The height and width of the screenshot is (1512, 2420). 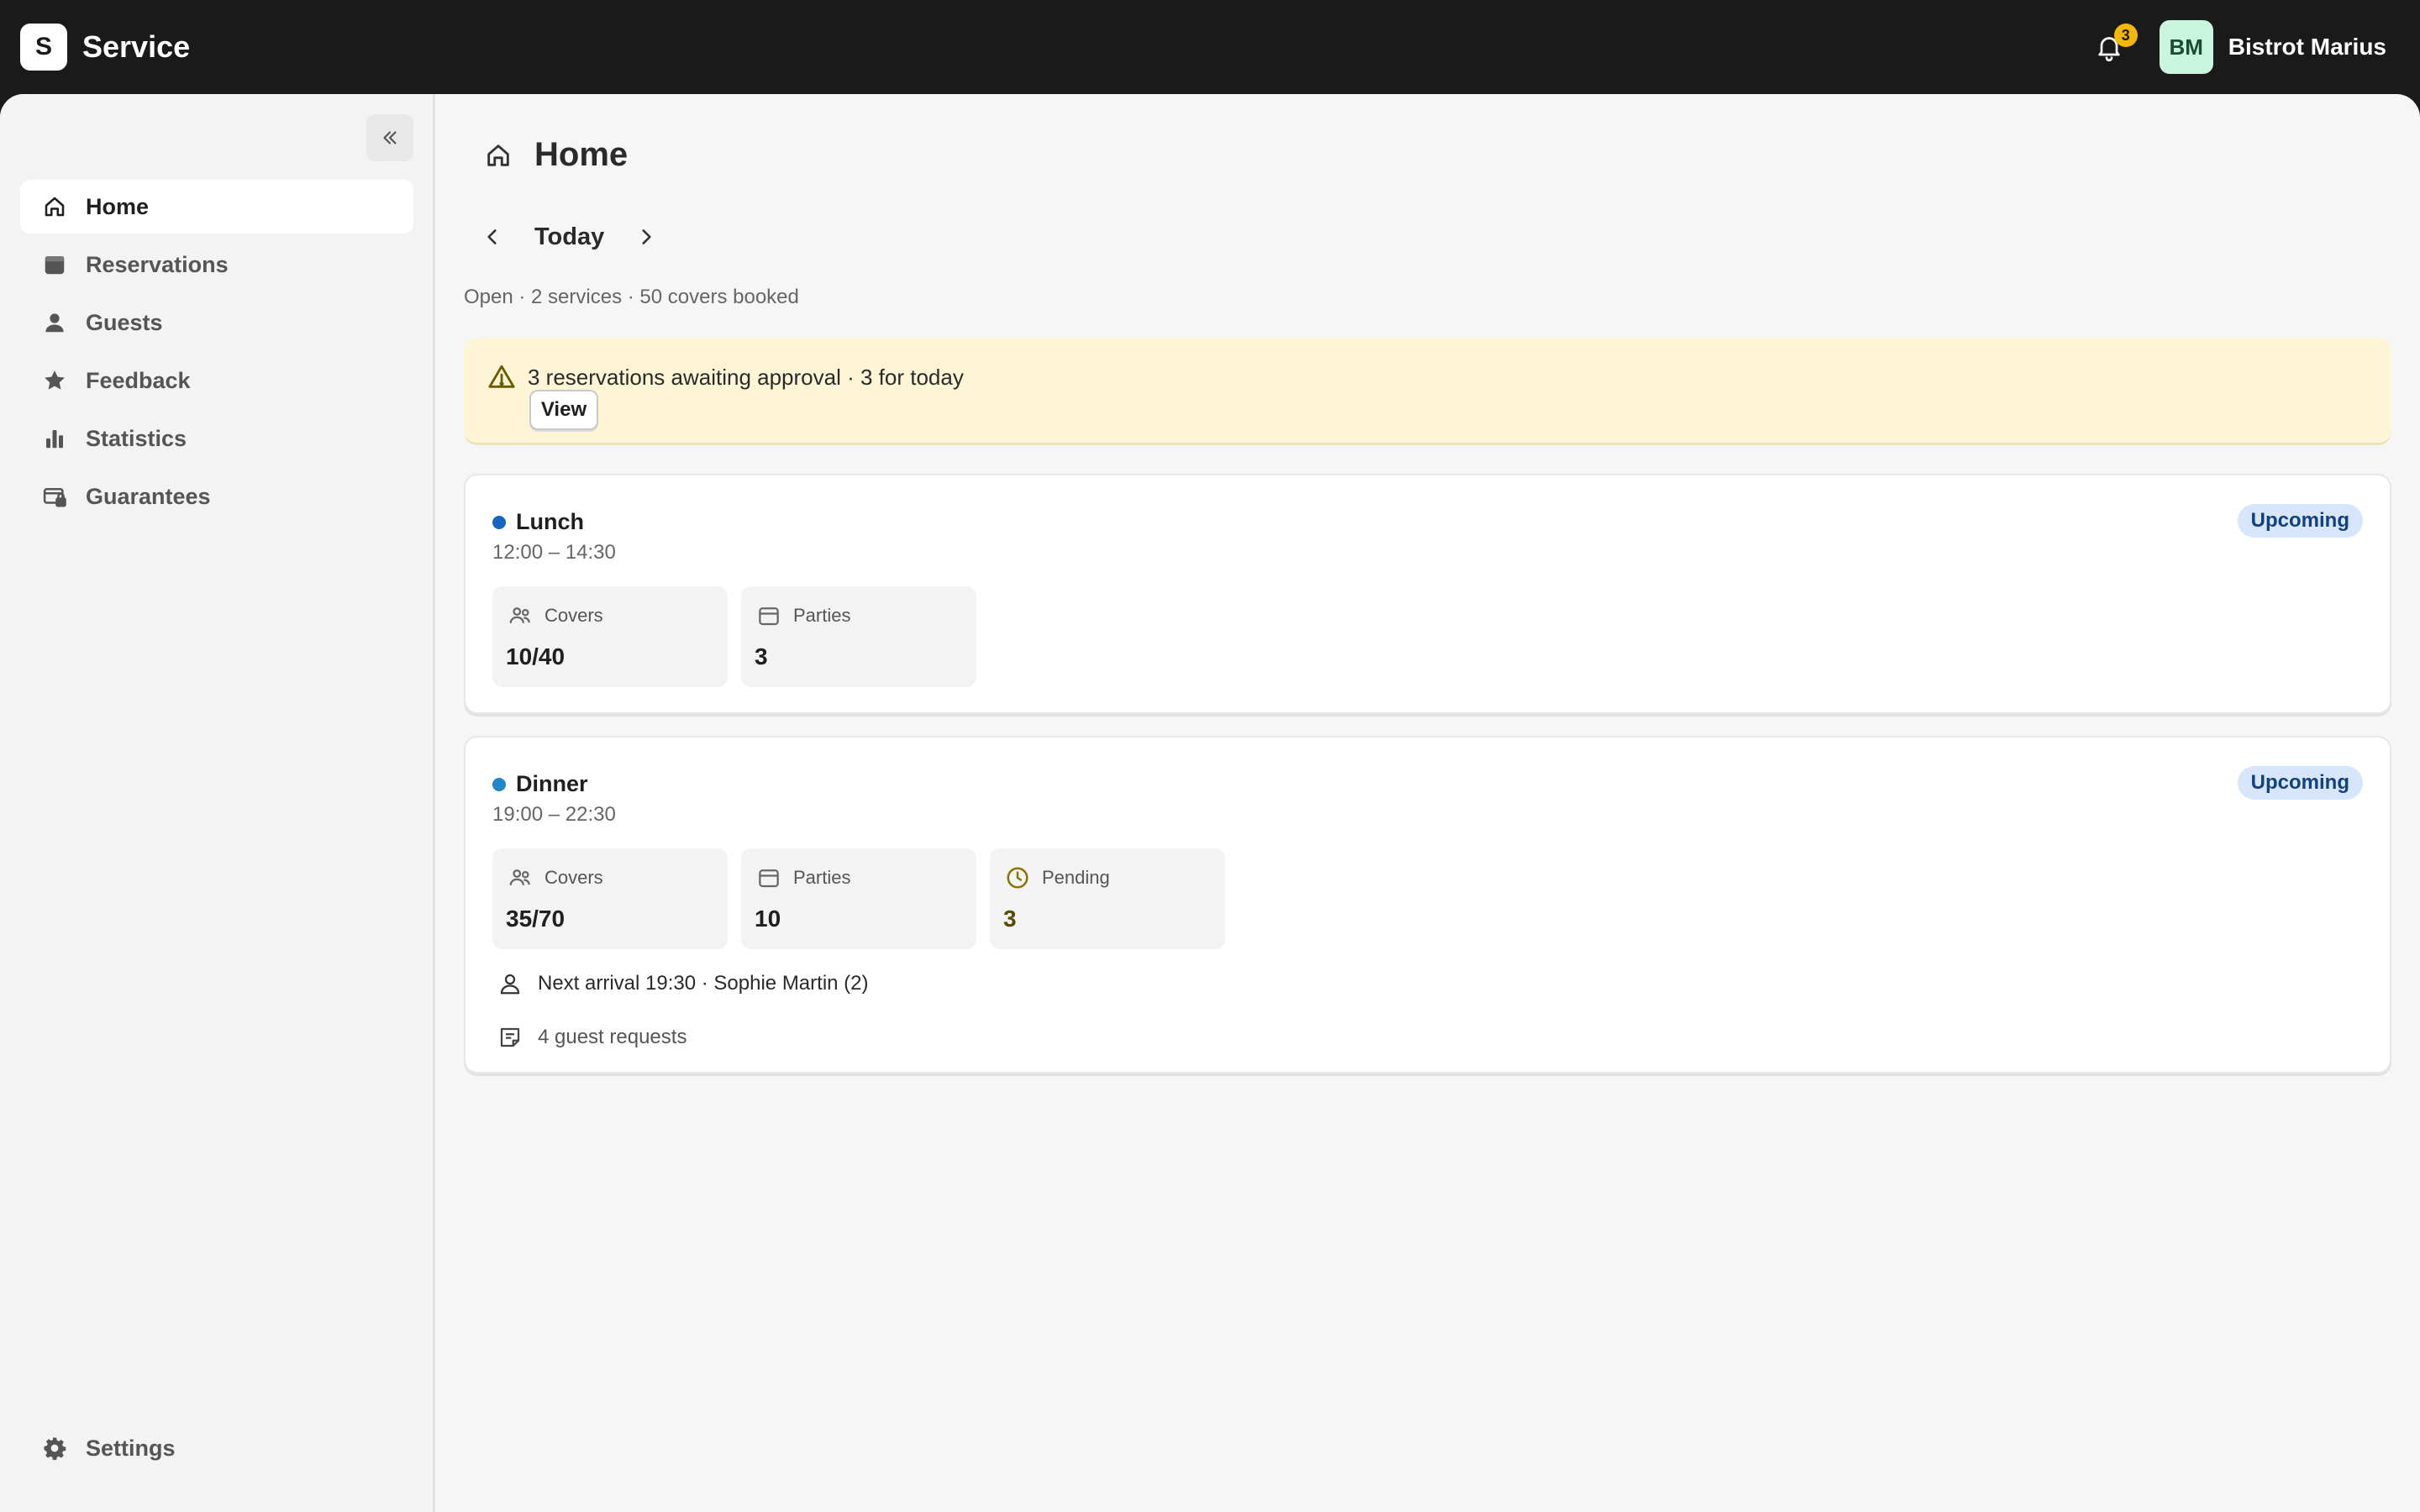 I want to click on app-logo: S, so click(x=43, y=47).